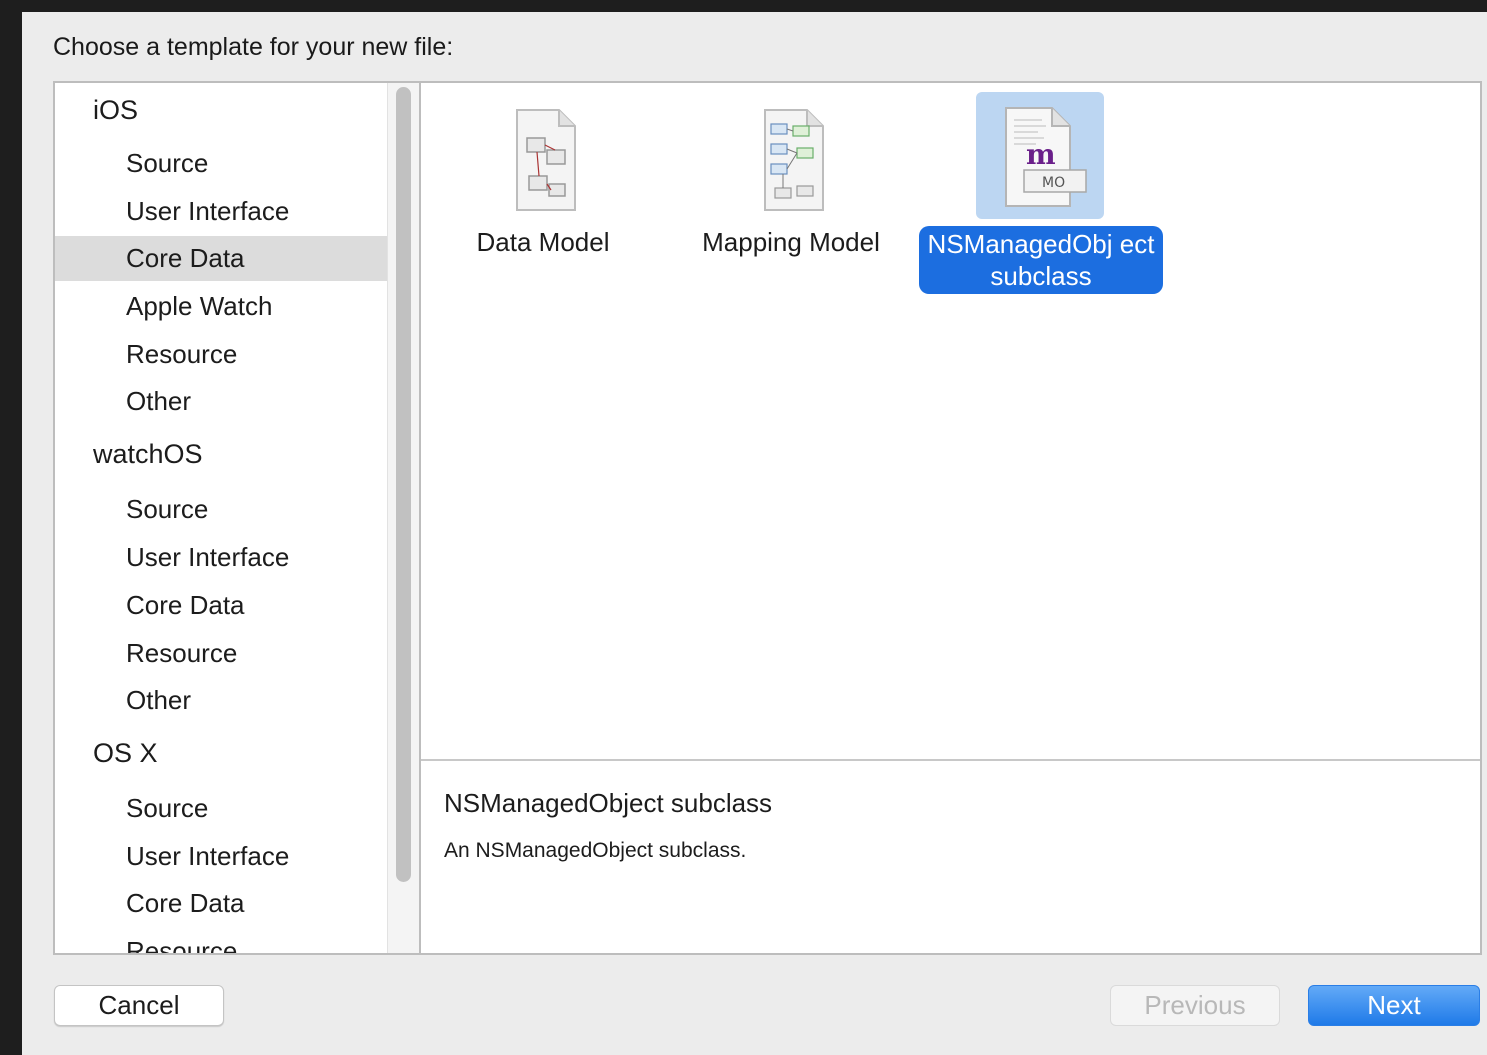 The width and height of the screenshot is (1487, 1055). What do you see at coordinates (221, 401) in the screenshot?
I see `sidebar-item-ios-other: Other` at bounding box center [221, 401].